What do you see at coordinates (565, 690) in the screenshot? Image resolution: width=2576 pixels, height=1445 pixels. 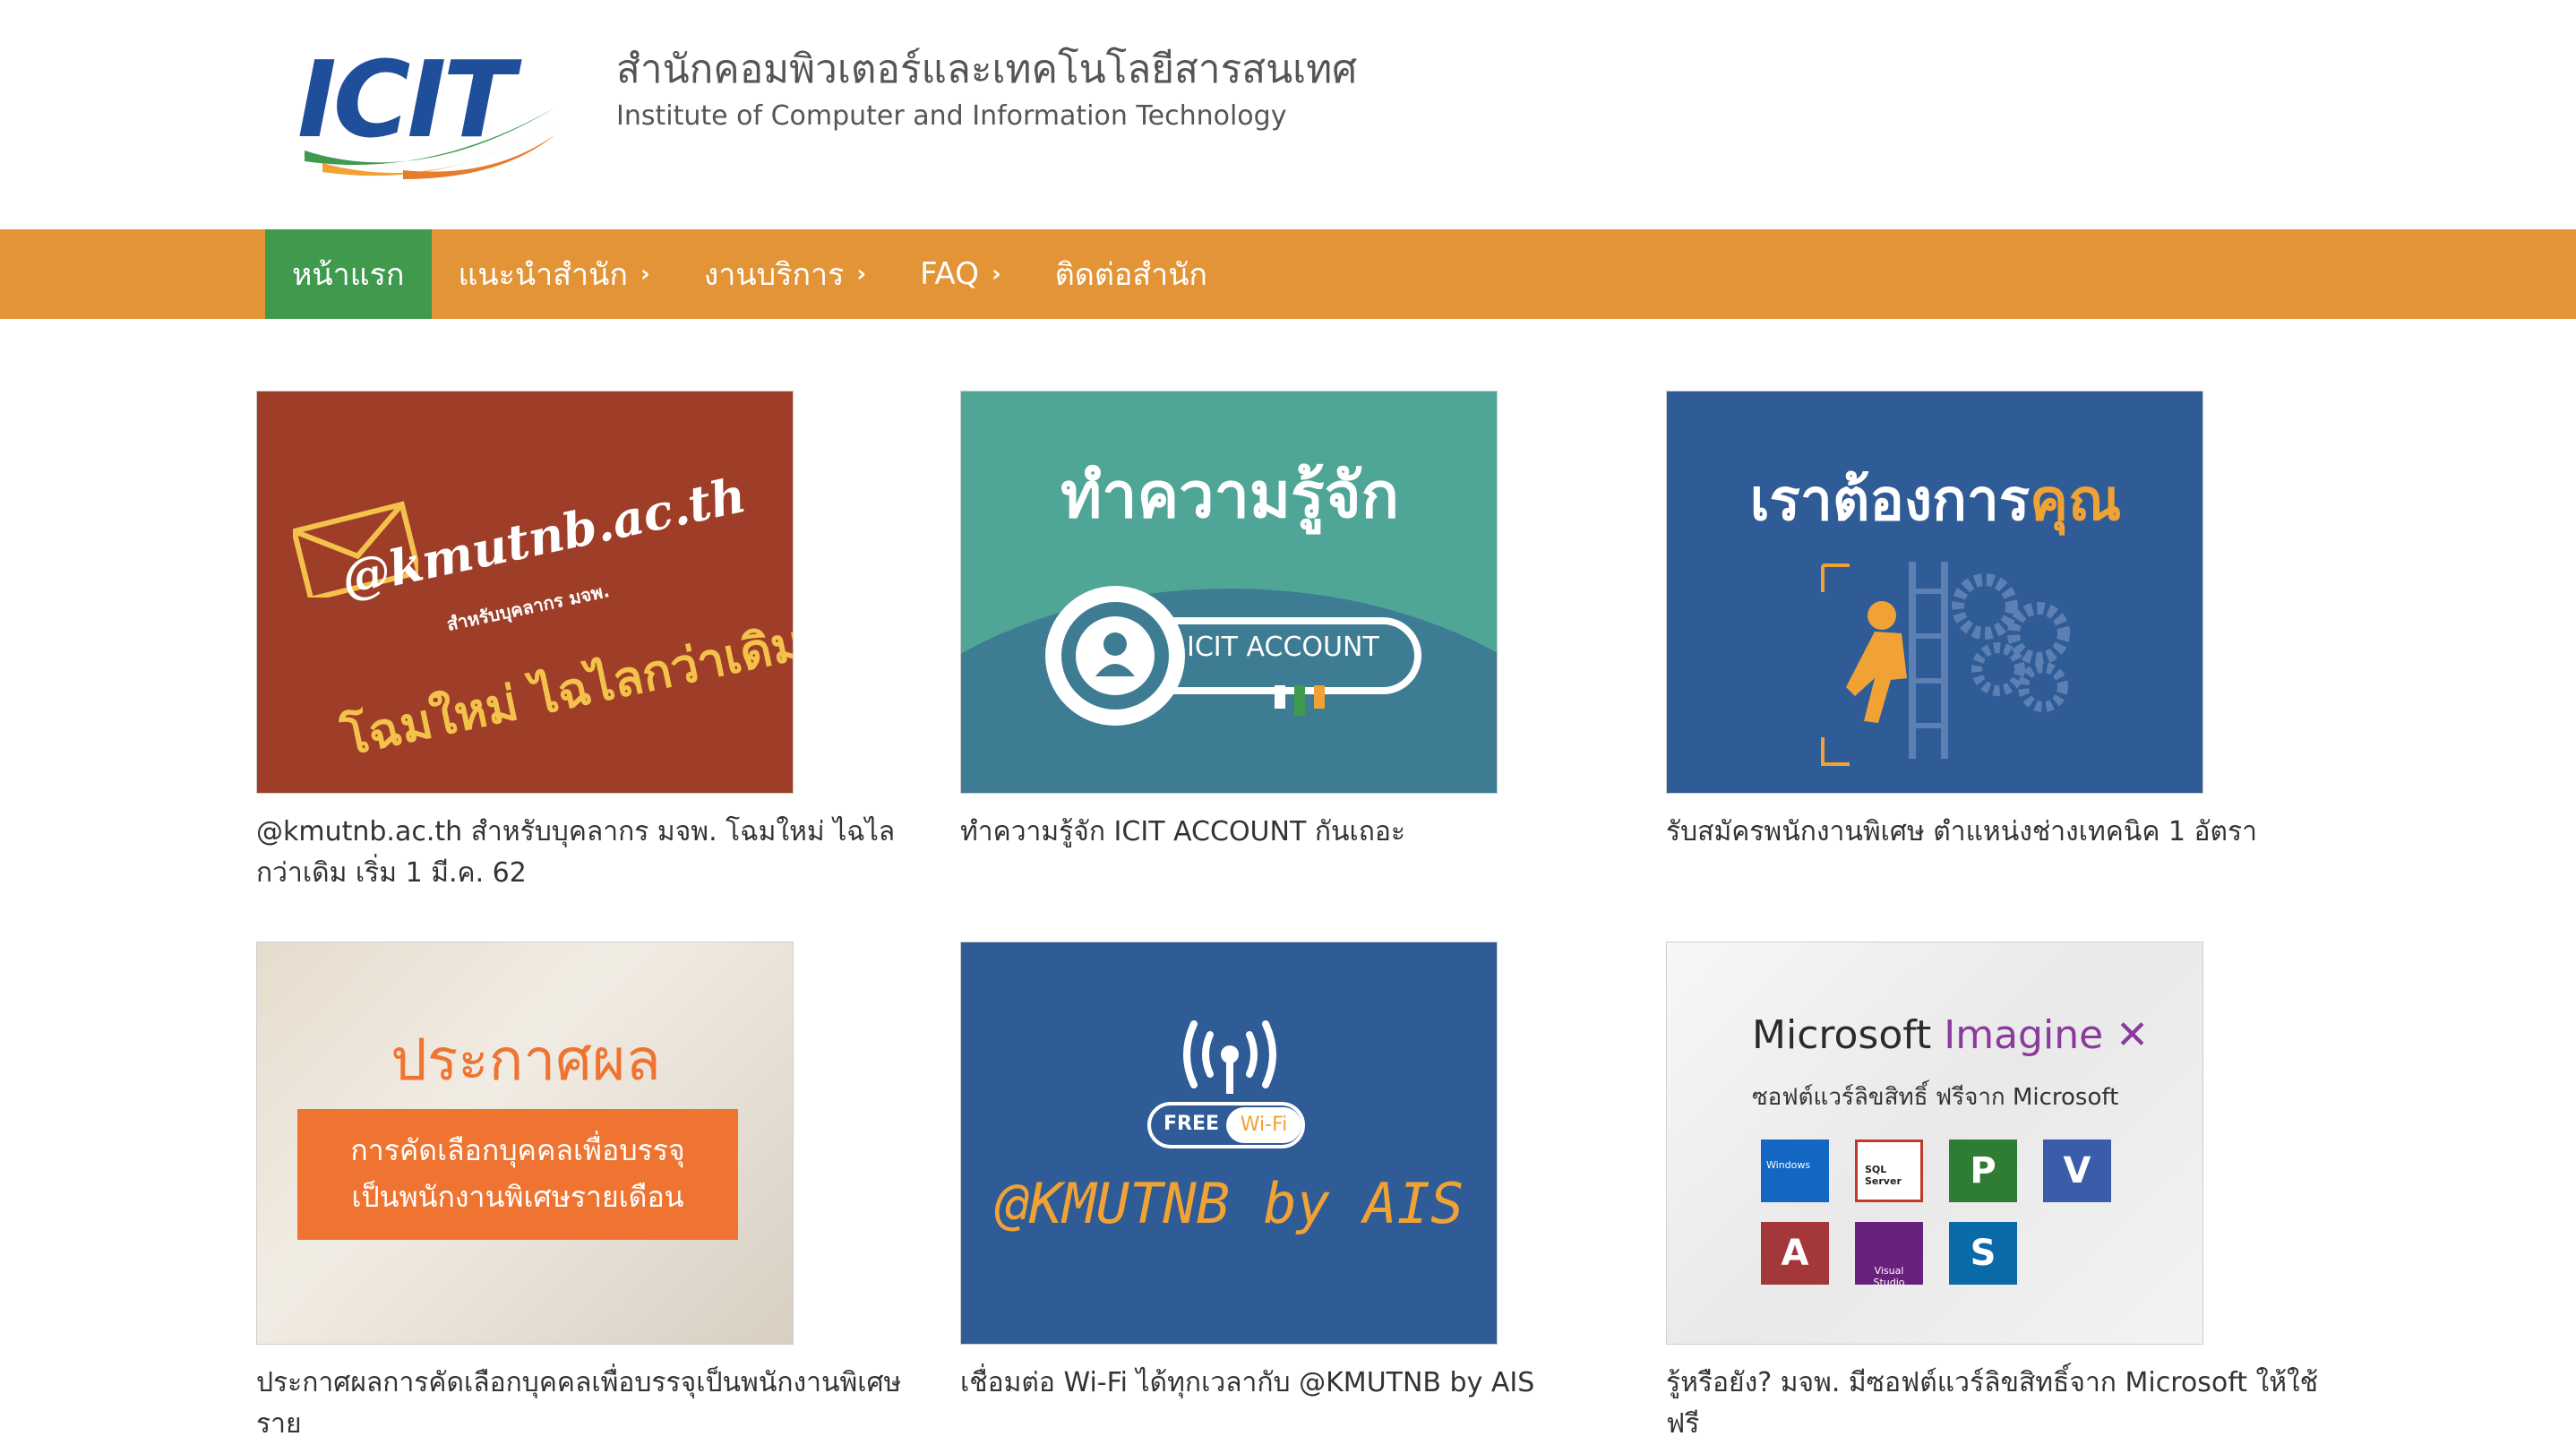 I see `thumb-tagline: โฉมใหม่ ไฉไลกว่าเดิม` at bounding box center [565, 690].